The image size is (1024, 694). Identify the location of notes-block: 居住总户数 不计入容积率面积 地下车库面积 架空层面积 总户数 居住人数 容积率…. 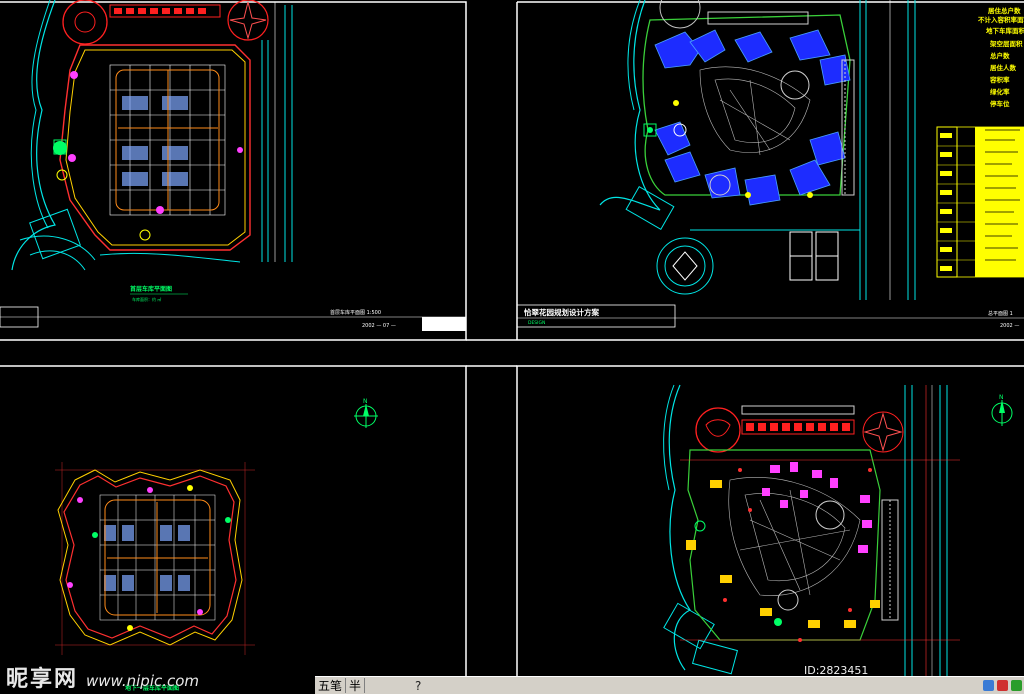
(1001, 57).